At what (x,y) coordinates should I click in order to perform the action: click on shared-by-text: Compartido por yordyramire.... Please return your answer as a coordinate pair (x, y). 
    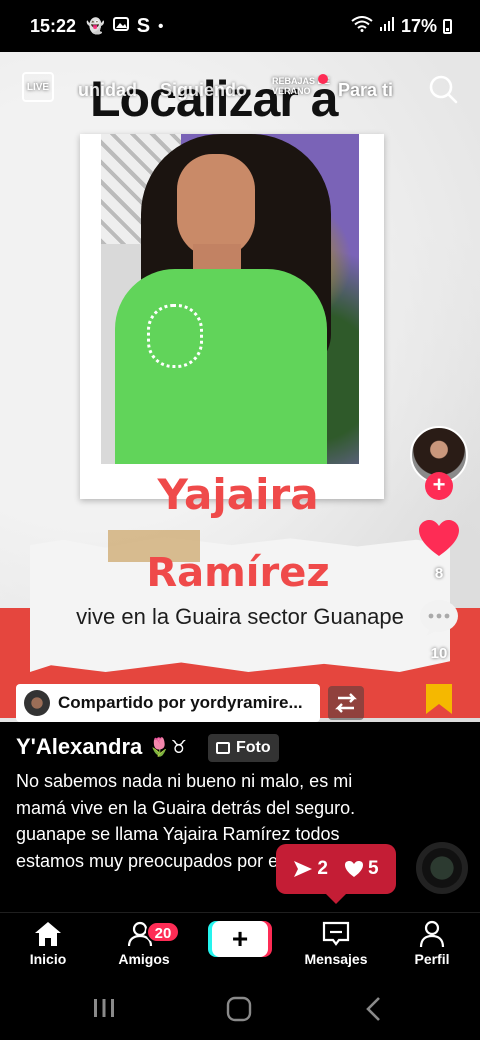
    Looking at the image, I should click on (180, 702).